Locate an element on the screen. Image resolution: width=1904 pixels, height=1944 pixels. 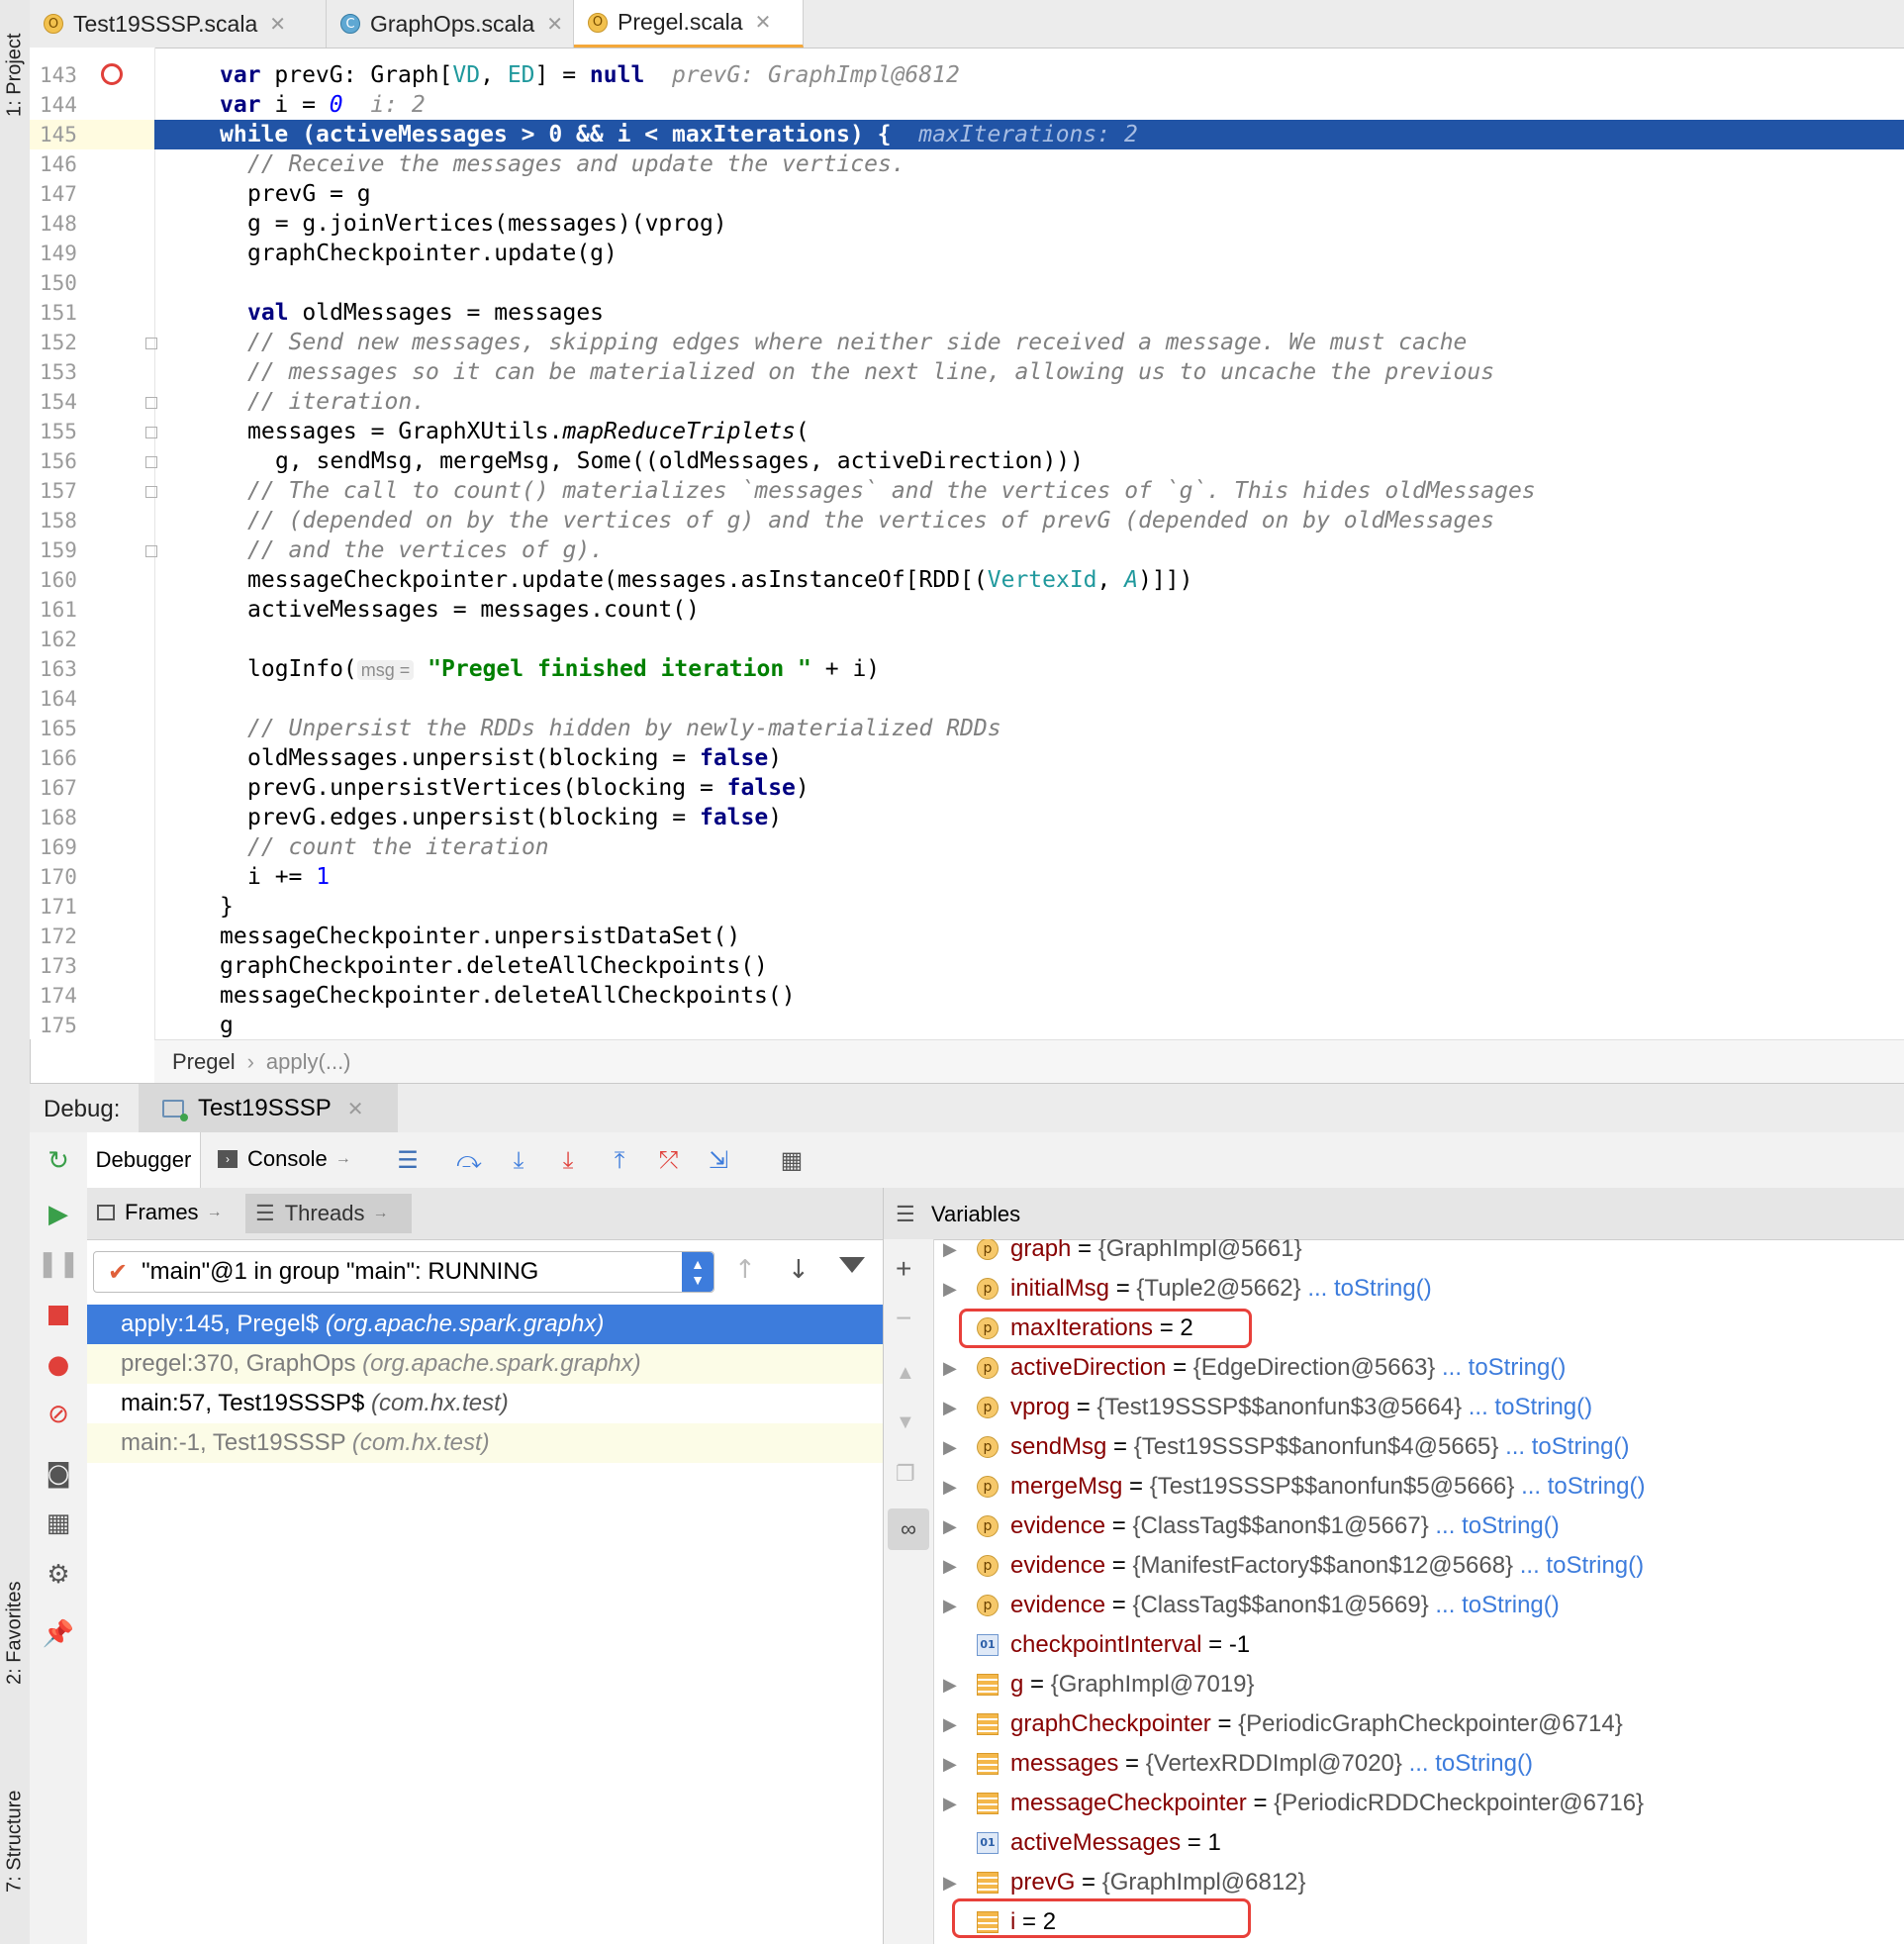
breakpoint-icon is located at coordinates (112, 74).